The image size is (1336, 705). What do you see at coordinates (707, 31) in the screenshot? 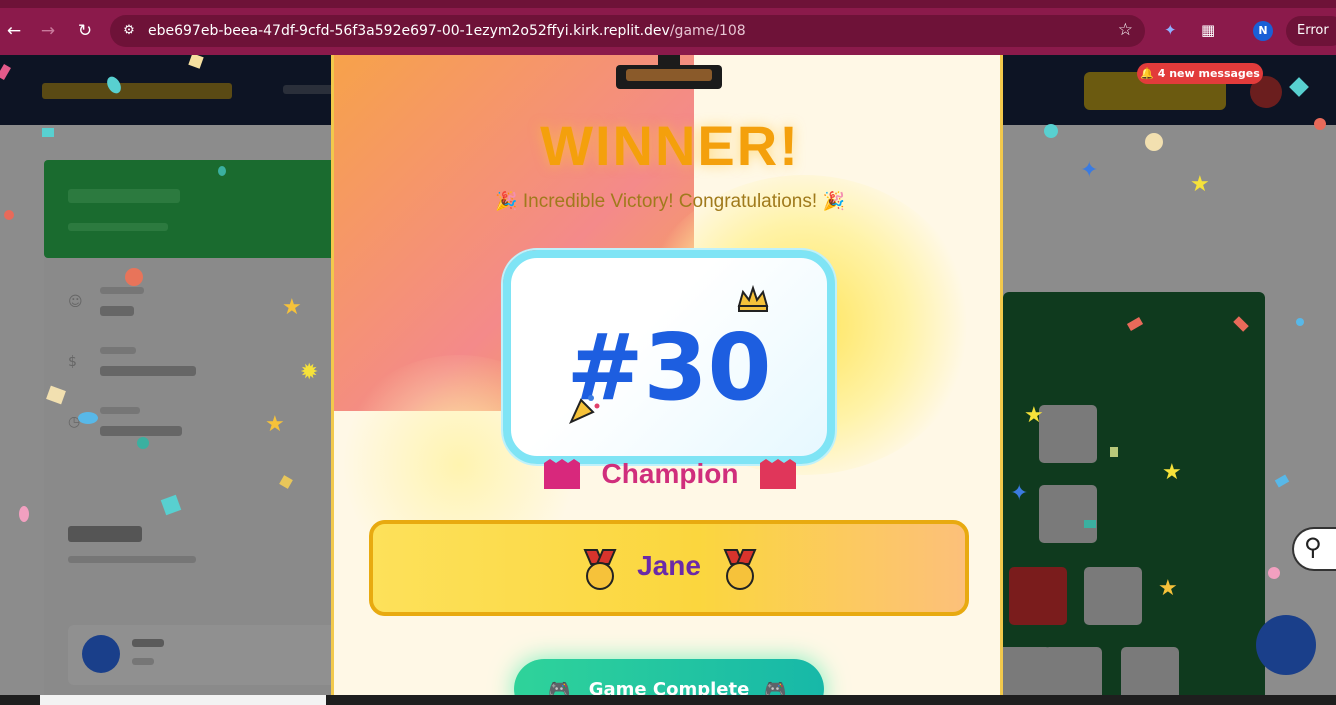
I see `url-path: /game/108` at bounding box center [707, 31].